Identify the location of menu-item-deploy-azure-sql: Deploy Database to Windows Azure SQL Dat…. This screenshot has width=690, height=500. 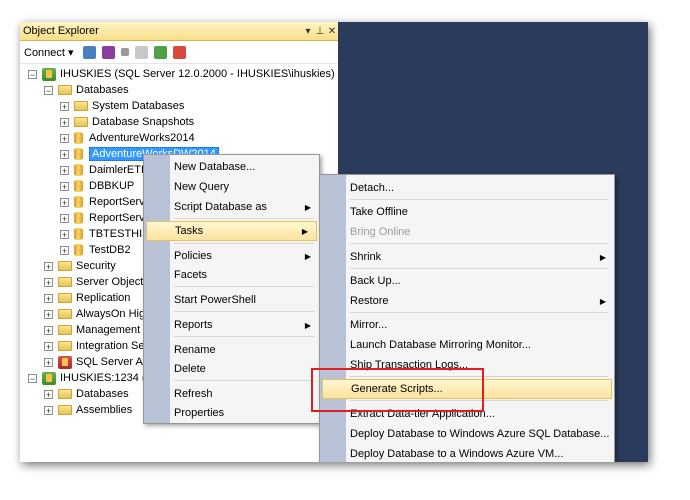
(467, 434).